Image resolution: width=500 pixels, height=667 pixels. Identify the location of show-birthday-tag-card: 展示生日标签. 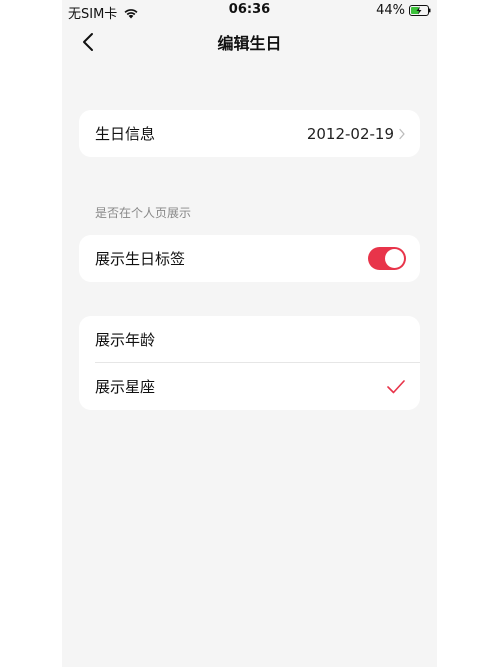
(249, 258).